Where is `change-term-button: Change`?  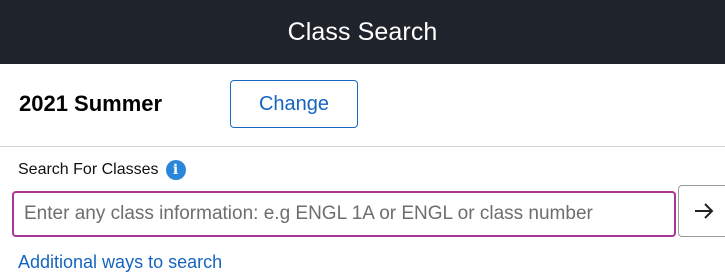 change-term-button: Change is located at coordinates (294, 104).